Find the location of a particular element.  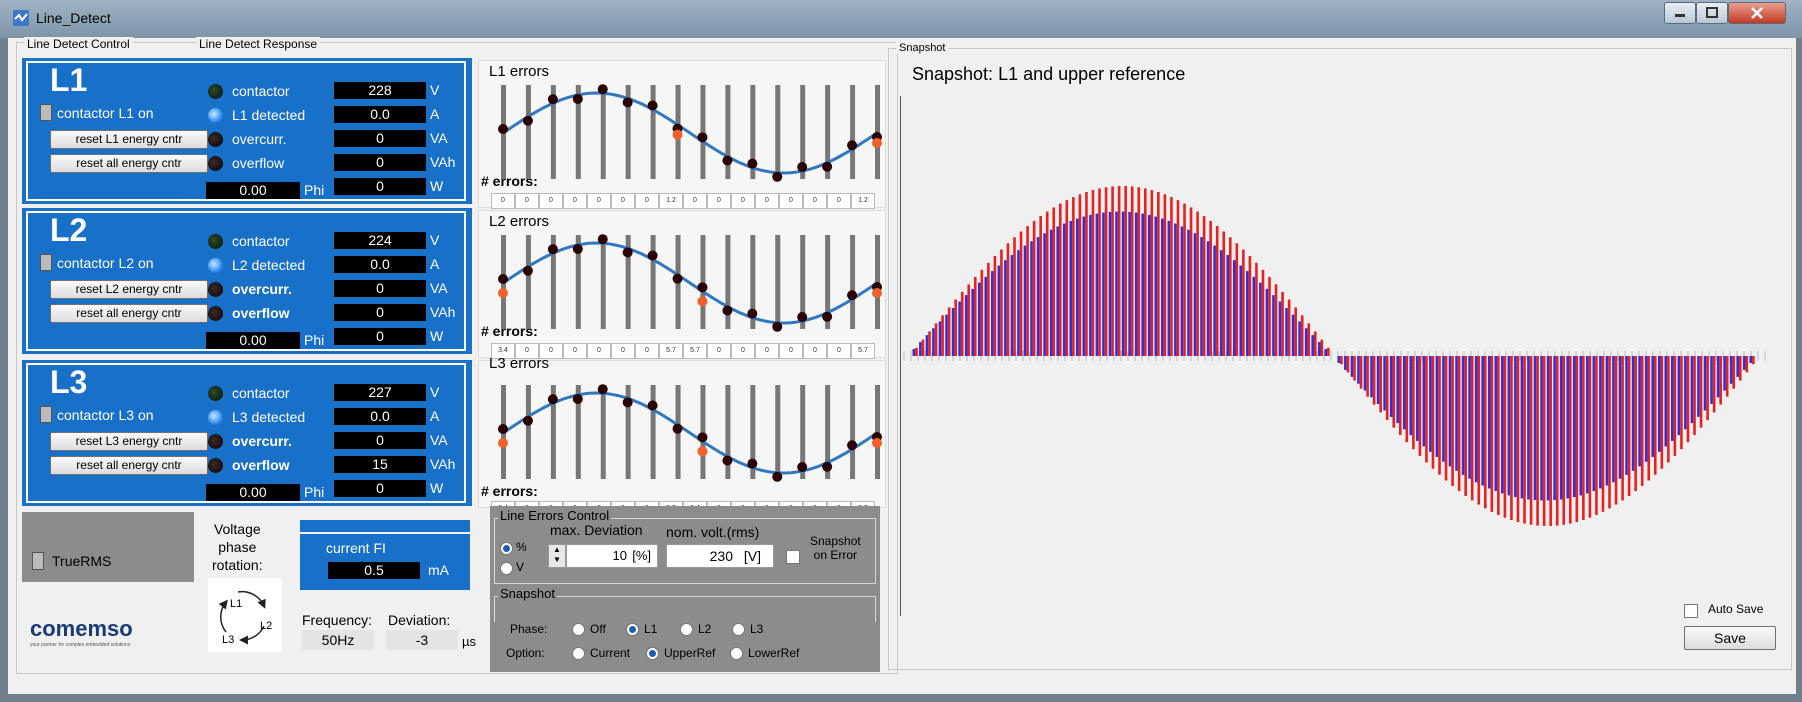

rotation-l1: L1 is located at coordinates (236, 604).